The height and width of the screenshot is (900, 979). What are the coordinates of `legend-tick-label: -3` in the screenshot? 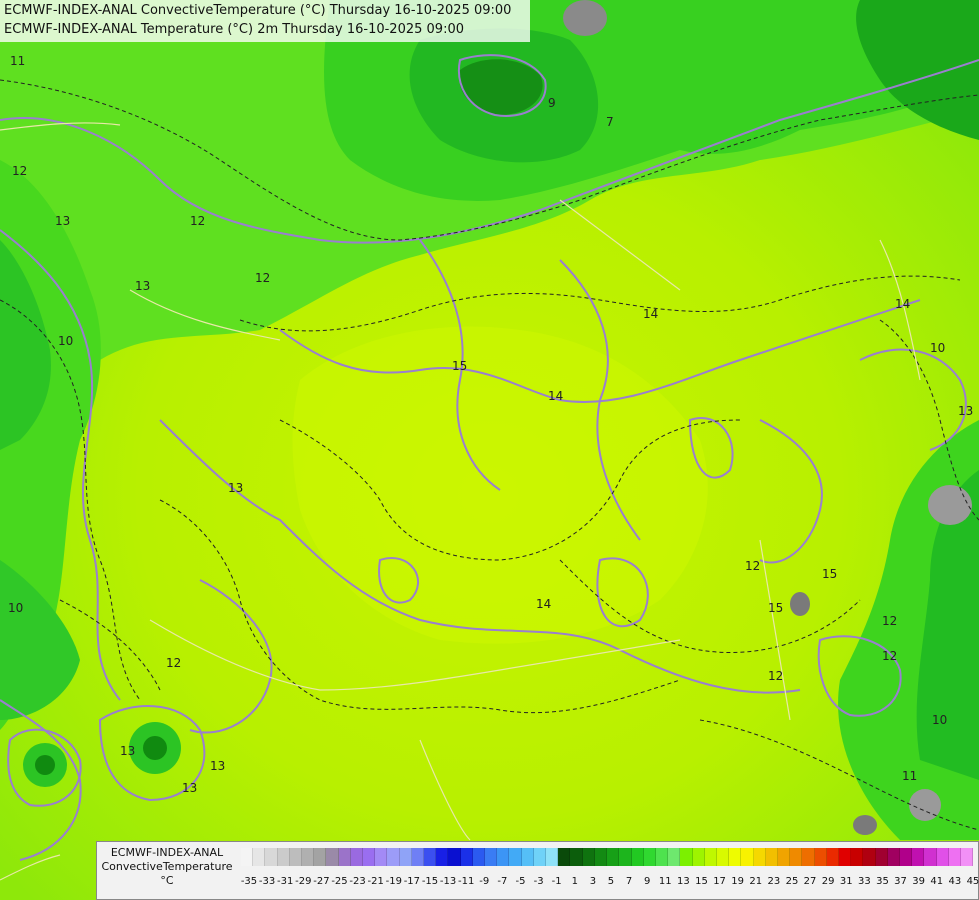 It's located at (538, 881).